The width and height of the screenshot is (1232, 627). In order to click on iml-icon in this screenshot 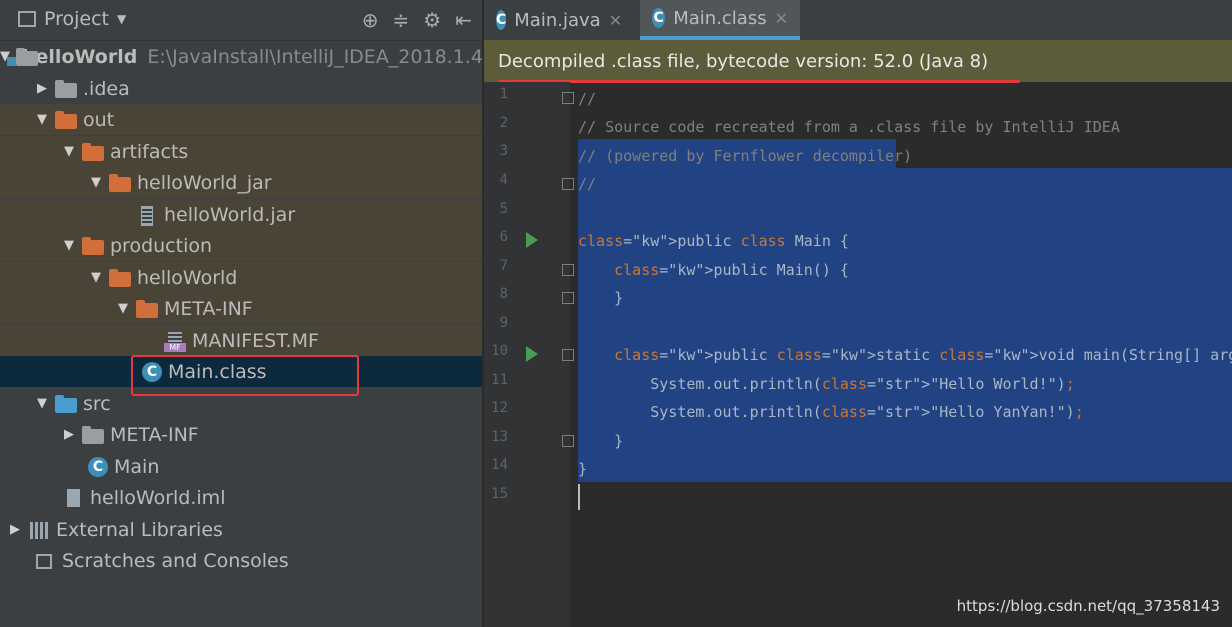, I will do `click(73, 497)`.